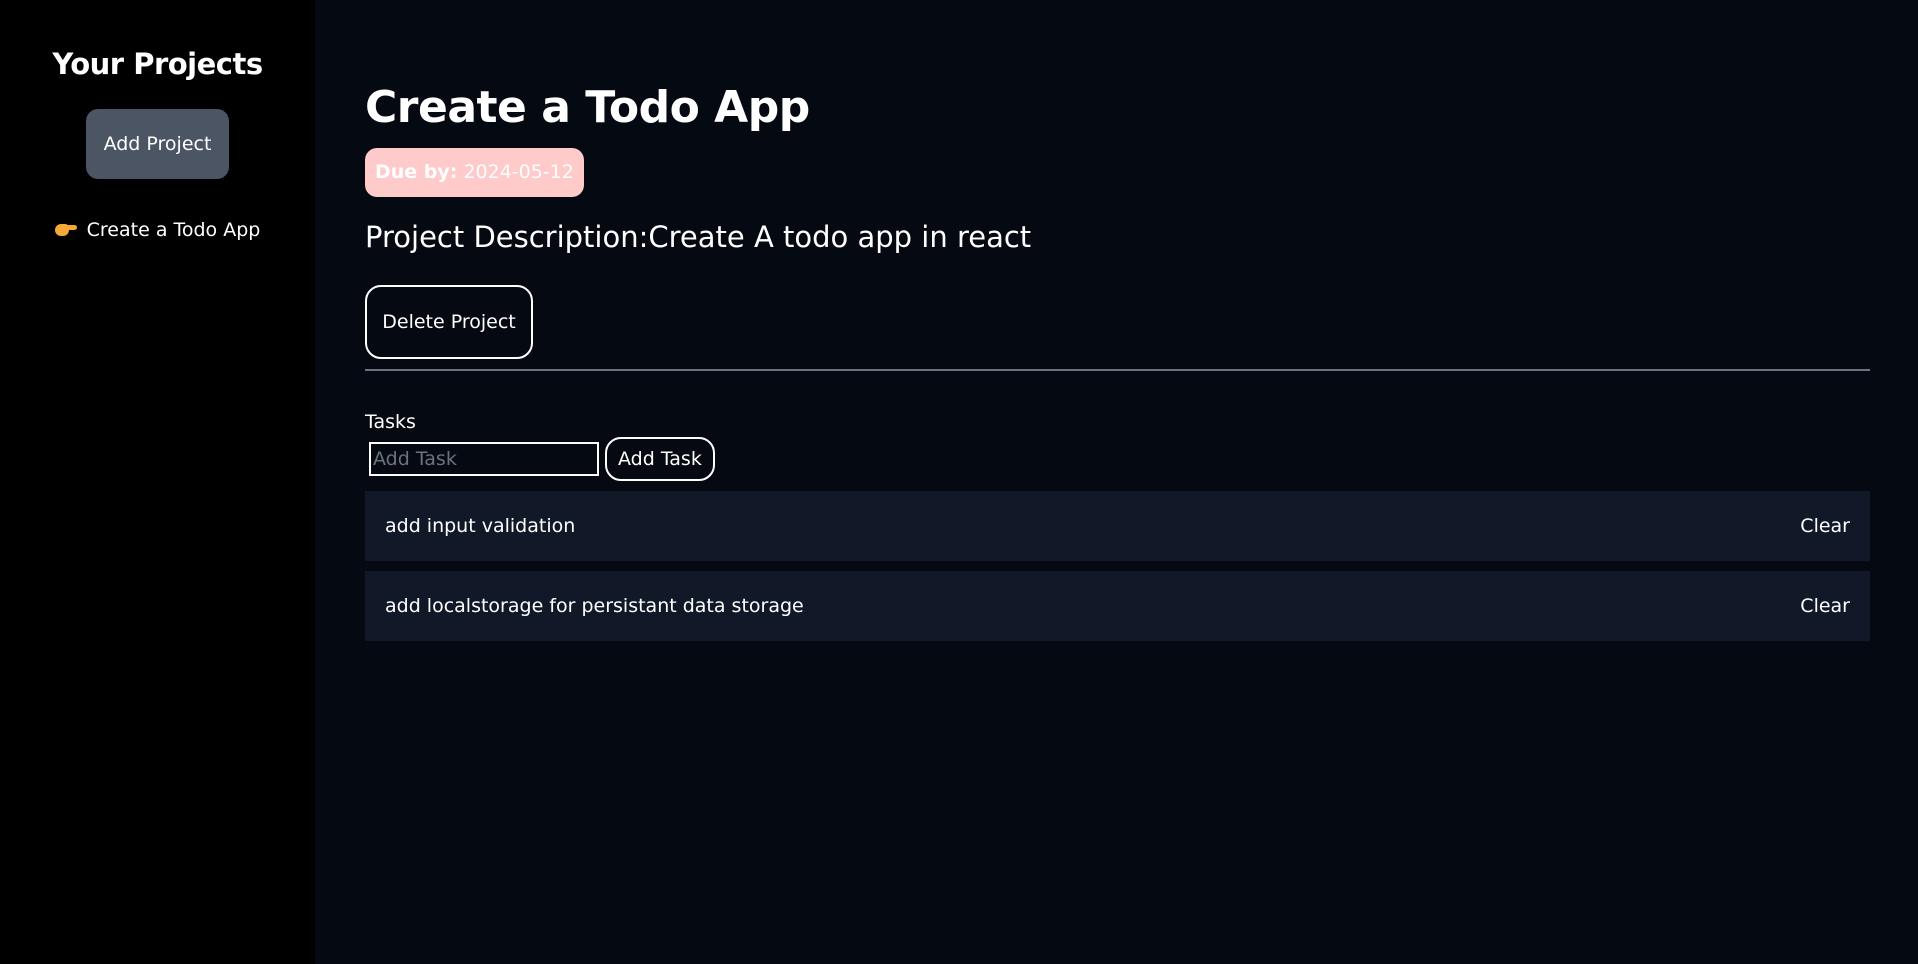  I want to click on task-item: add input validation Clear, so click(1117, 526).